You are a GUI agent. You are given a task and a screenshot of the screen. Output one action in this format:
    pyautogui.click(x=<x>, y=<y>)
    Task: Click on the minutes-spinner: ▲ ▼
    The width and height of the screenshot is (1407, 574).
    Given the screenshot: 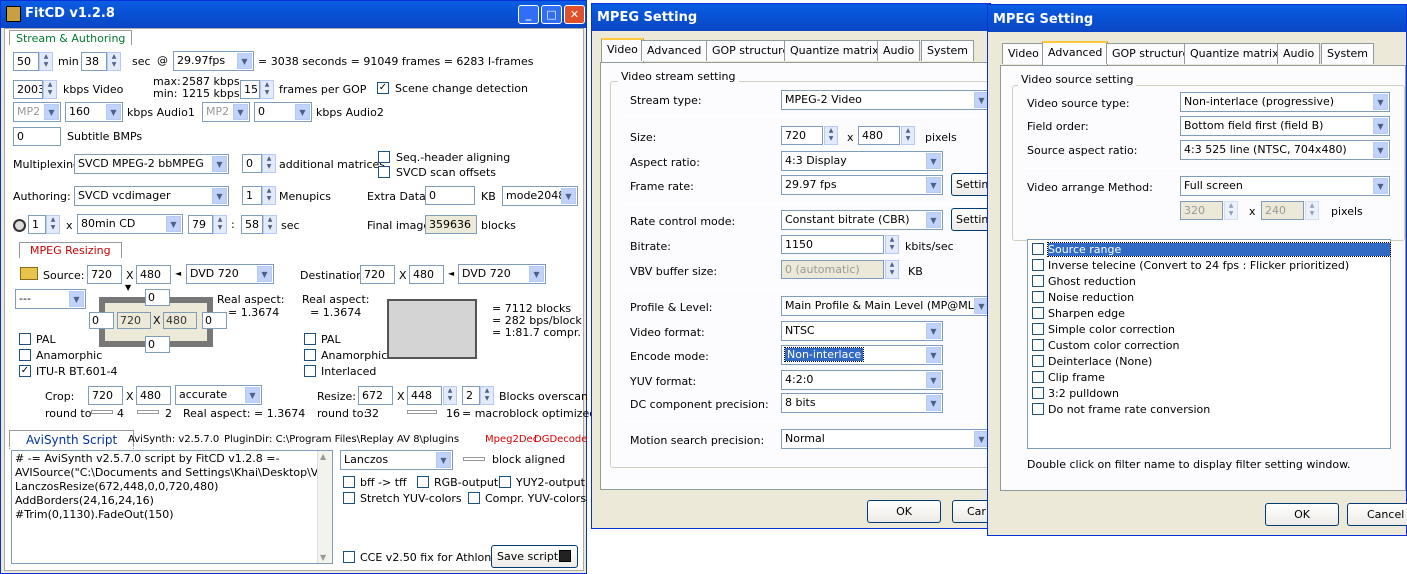 What is the action you would take?
    pyautogui.click(x=46, y=61)
    